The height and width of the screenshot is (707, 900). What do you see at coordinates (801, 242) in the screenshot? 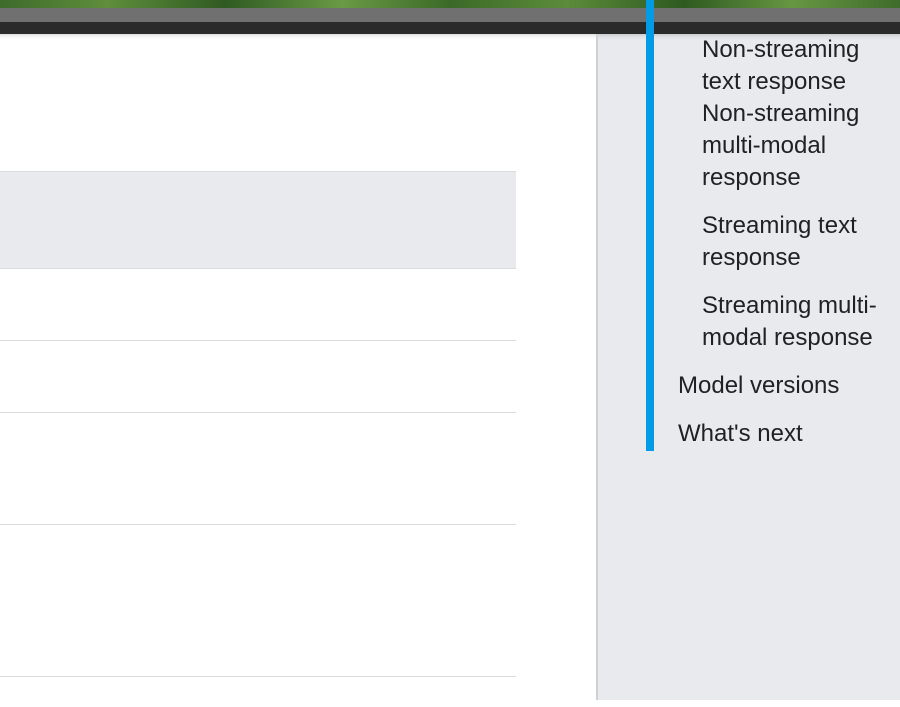
I see `toc-item-streaming-text-response: Streaming text response` at bounding box center [801, 242].